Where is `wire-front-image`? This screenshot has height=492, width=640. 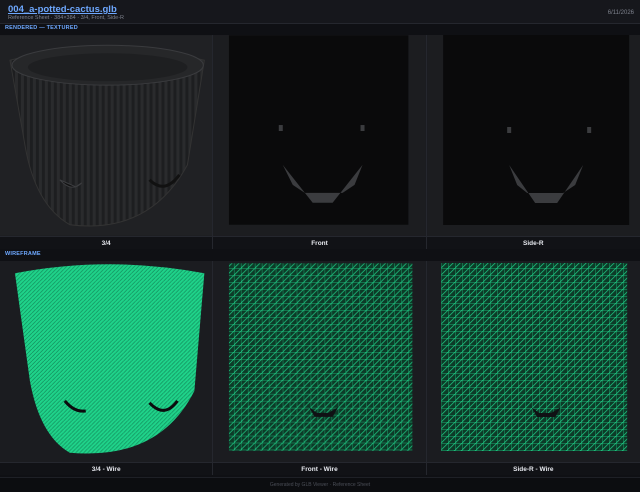 wire-front-image is located at coordinates (319, 361).